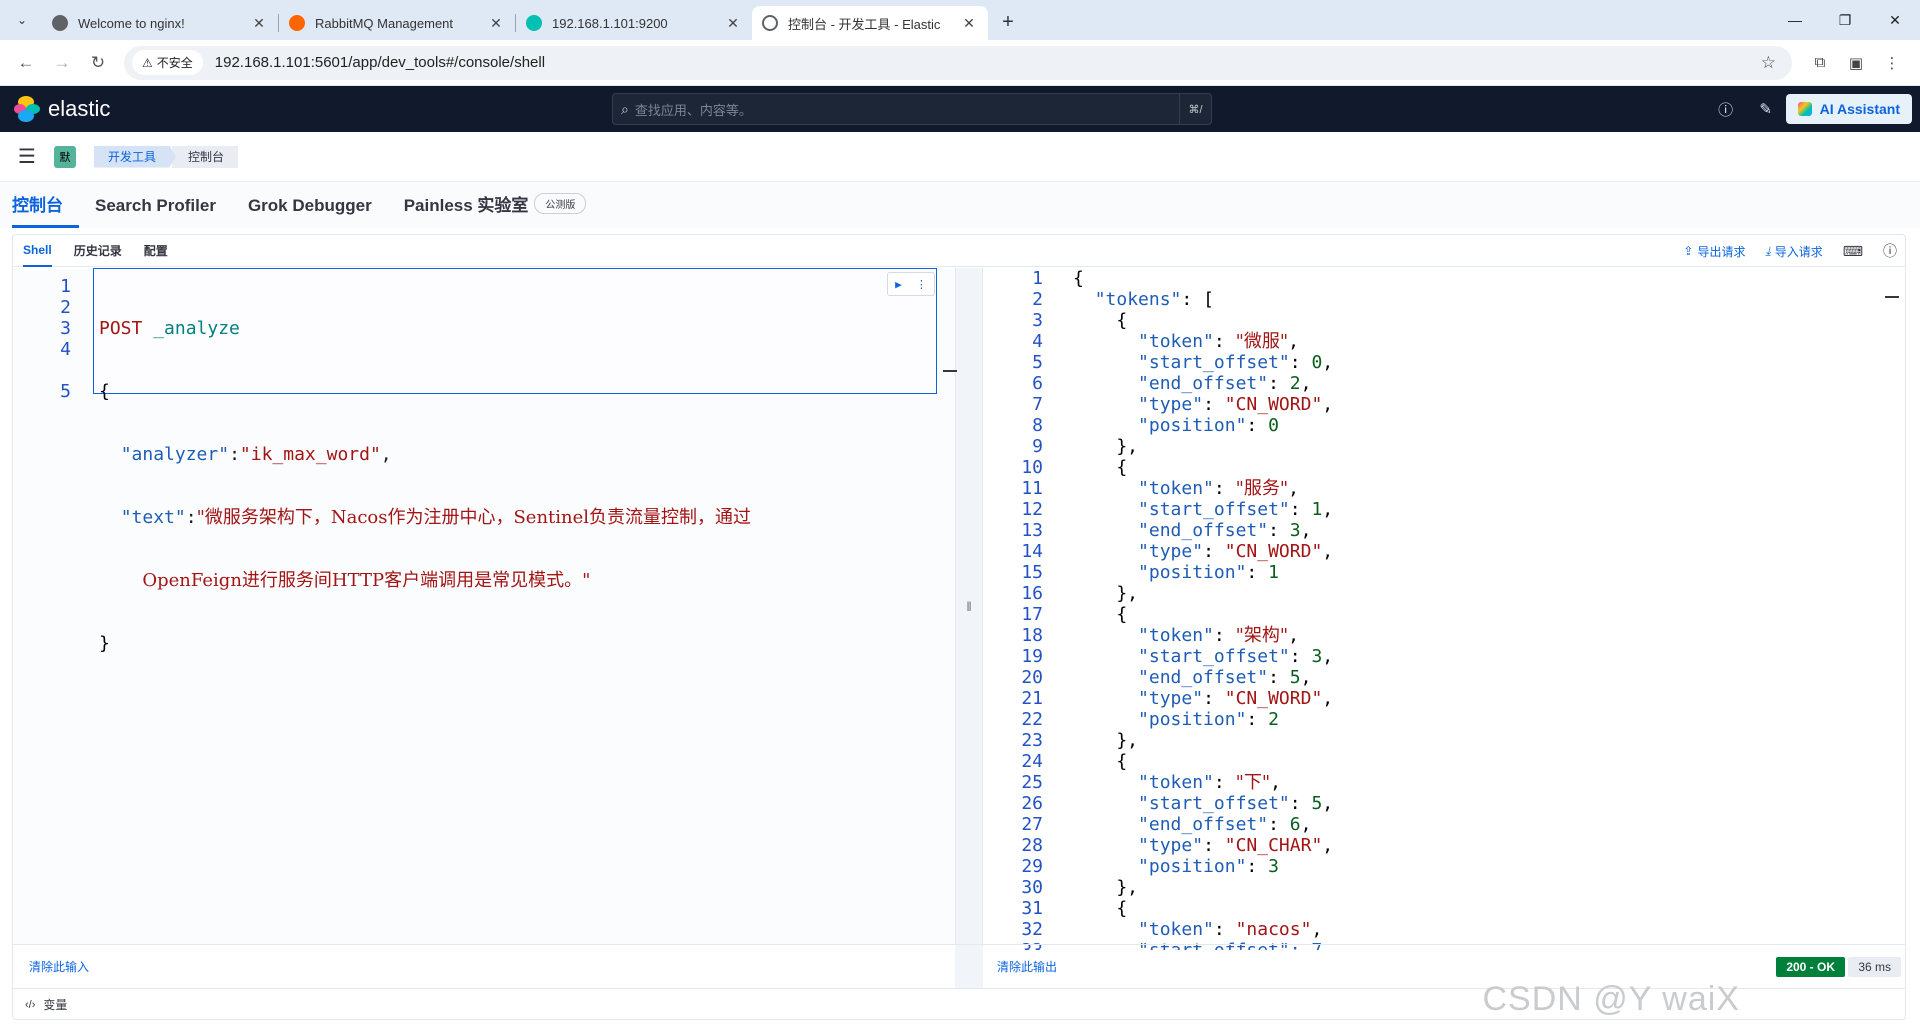  Describe the element at coordinates (65, 286) in the screenshot. I see `line-number: 1` at that location.